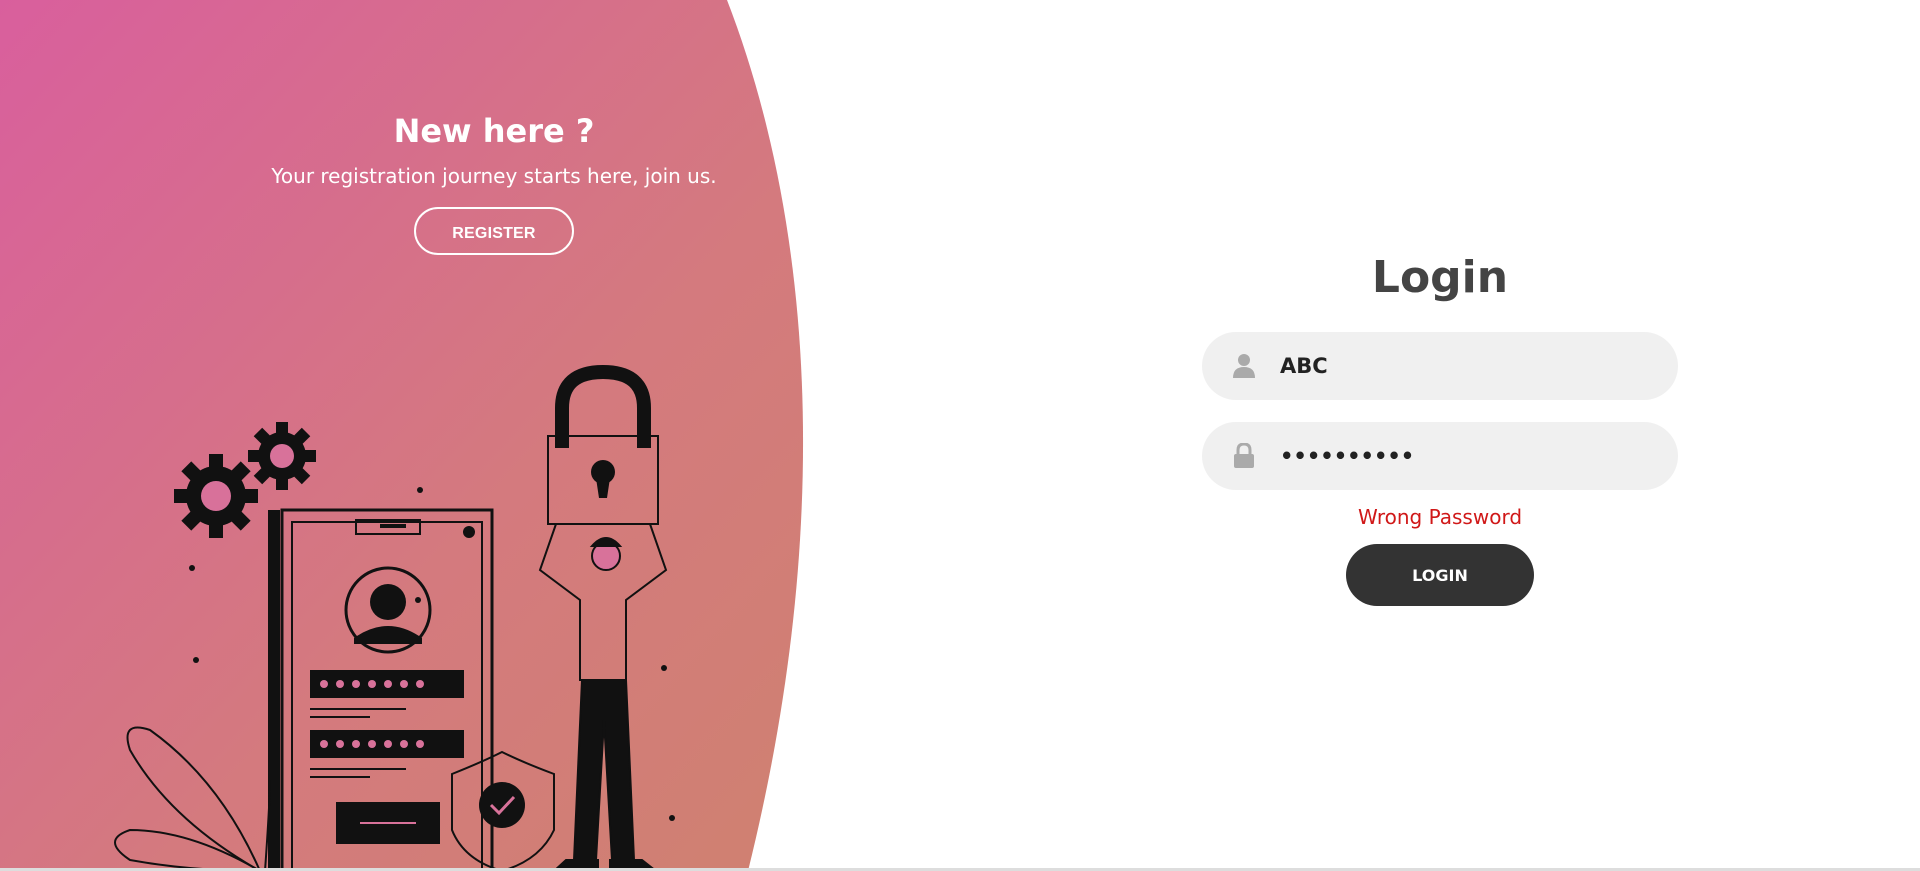 This screenshot has height=871, width=1920. I want to click on lock-icon, so click(1244, 456).